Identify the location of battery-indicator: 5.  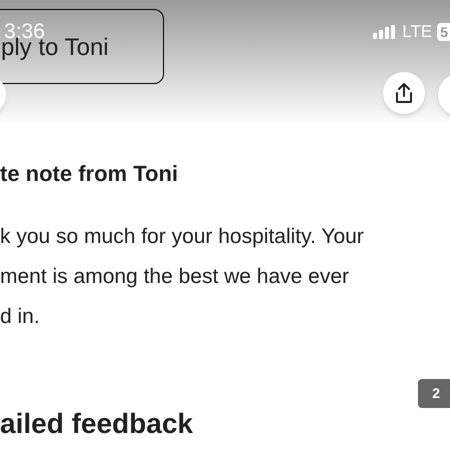
(443, 32).